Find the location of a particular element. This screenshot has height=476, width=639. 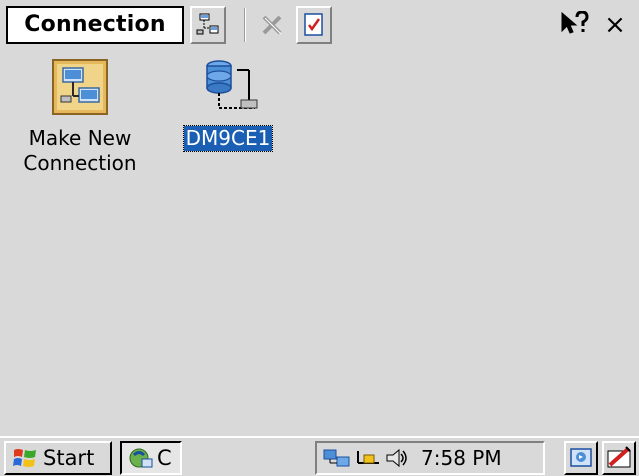

ethernet-icon is located at coordinates (368, 458).